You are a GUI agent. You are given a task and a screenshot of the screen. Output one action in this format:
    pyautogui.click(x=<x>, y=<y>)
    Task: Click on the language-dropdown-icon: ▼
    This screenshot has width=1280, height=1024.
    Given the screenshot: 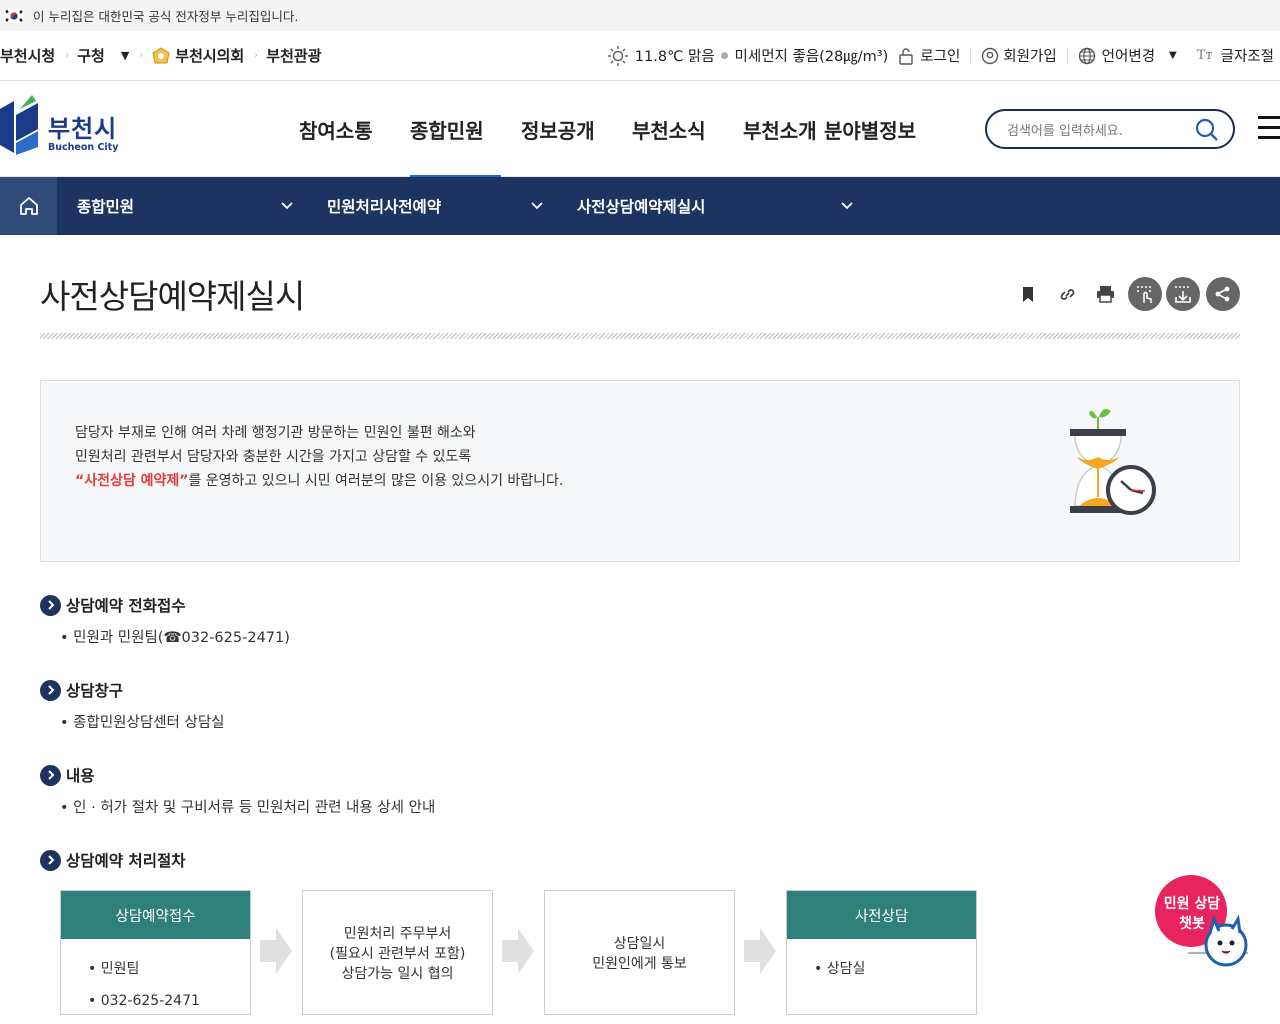 What is the action you would take?
    pyautogui.click(x=1173, y=55)
    